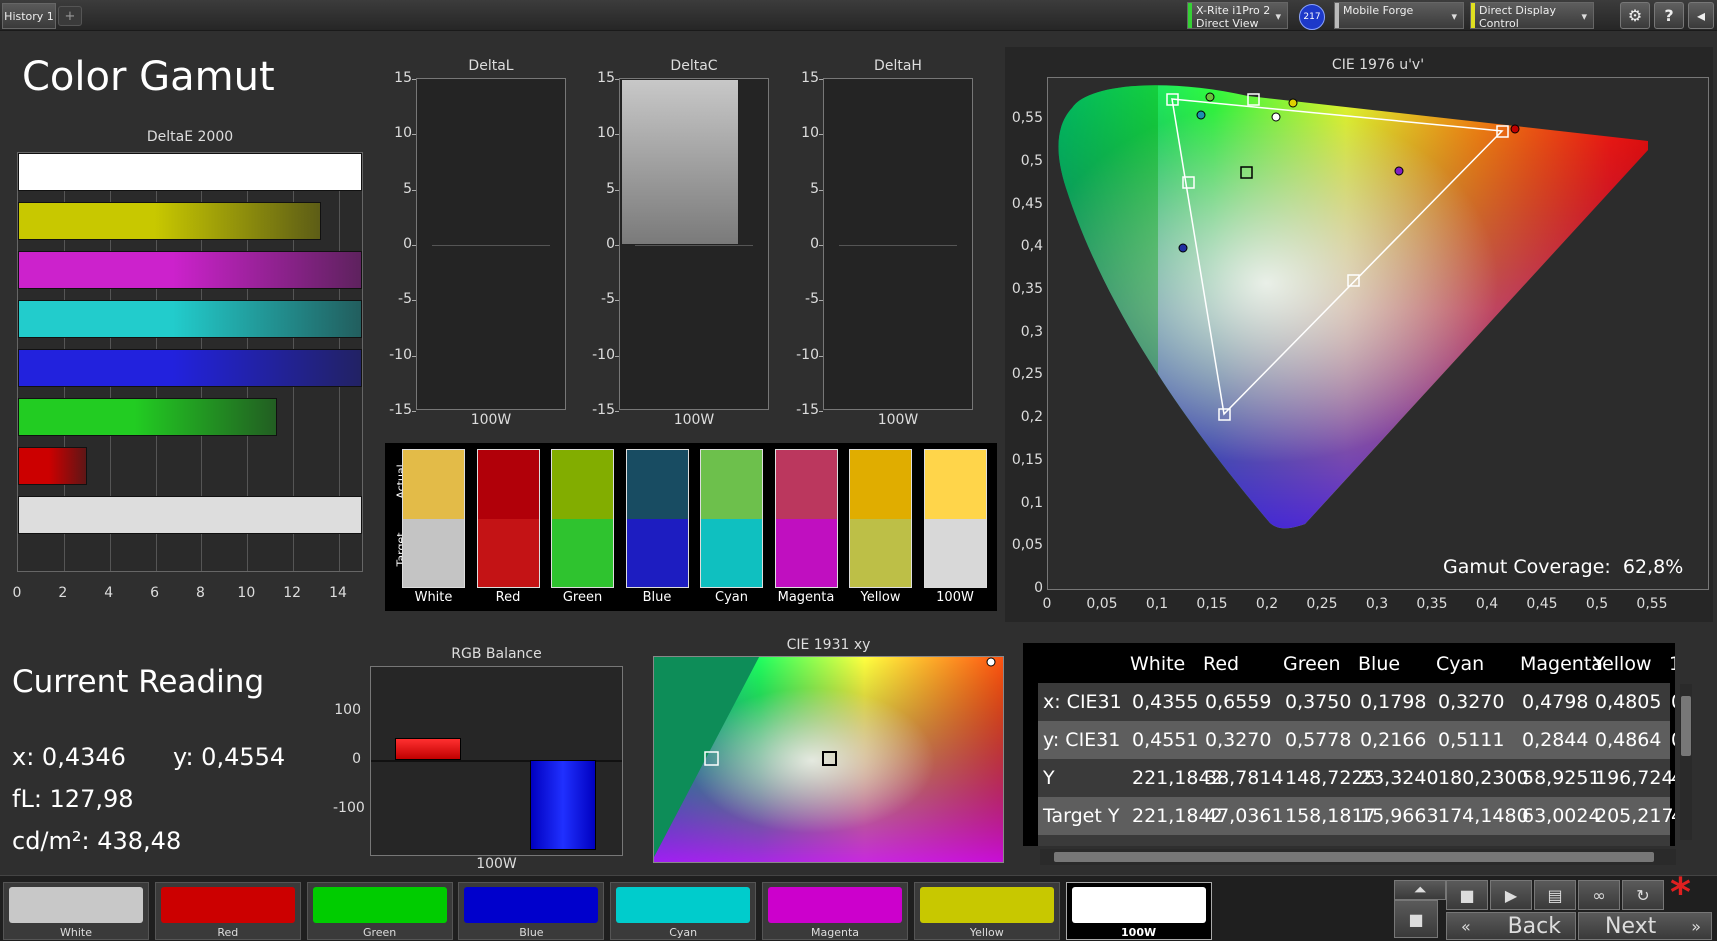 This screenshot has width=1717, height=941. Describe the element at coordinates (97, 841) in the screenshot. I see `reading-cdm2: cd/m²: 438,48` at that location.